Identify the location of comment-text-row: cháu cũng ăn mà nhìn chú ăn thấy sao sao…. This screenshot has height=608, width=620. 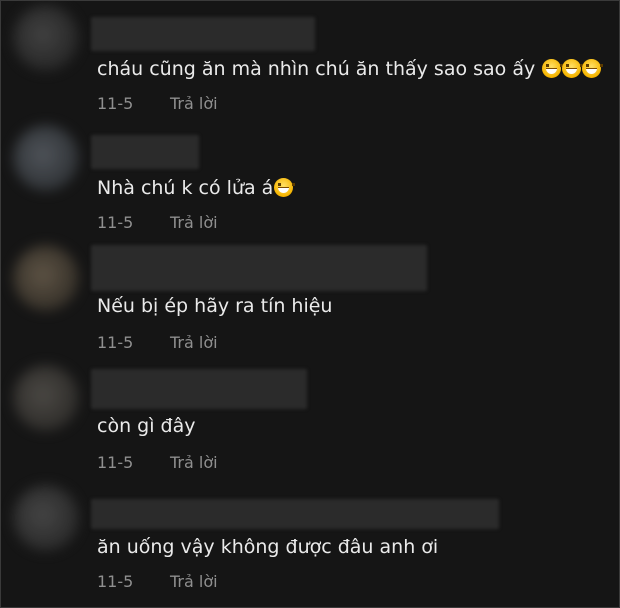
(350, 69).